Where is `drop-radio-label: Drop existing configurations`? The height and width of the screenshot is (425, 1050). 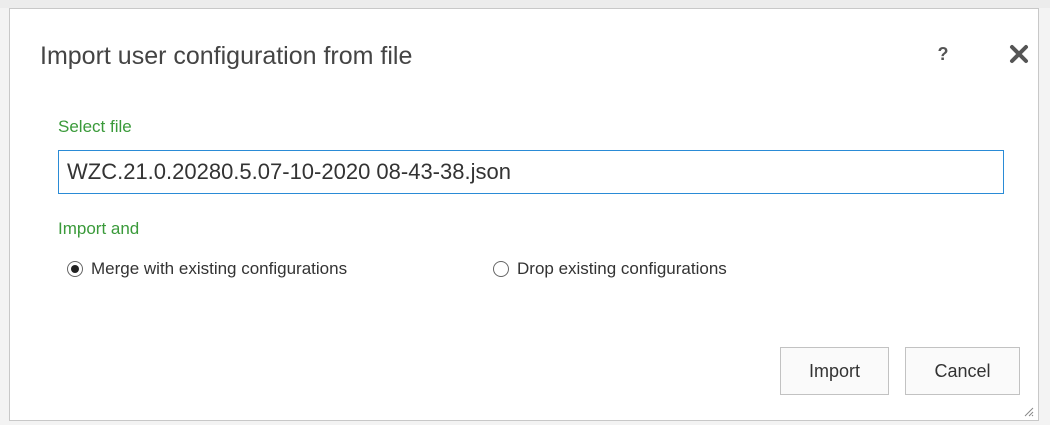
drop-radio-label: Drop existing configurations is located at coordinates (622, 268).